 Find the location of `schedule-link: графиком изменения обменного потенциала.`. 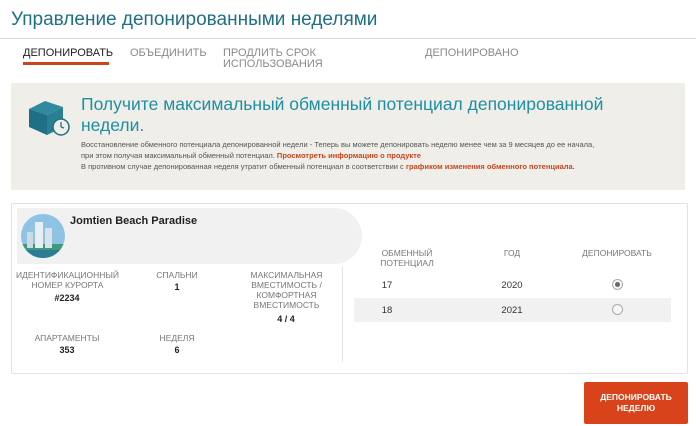

schedule-link: графиком изменения обменного потенциала. is located at coordinates (490, 166).